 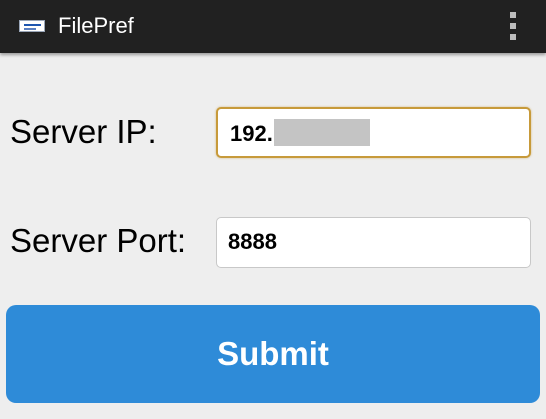 I want to click on server-ip-field: 192., so click(x=373, y=132).